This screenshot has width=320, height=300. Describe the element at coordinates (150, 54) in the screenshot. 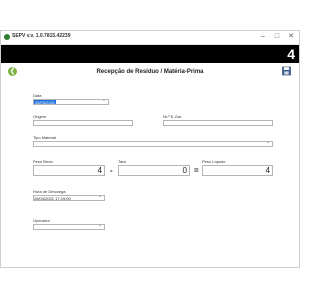

I see `header-bar: 4` at that location.